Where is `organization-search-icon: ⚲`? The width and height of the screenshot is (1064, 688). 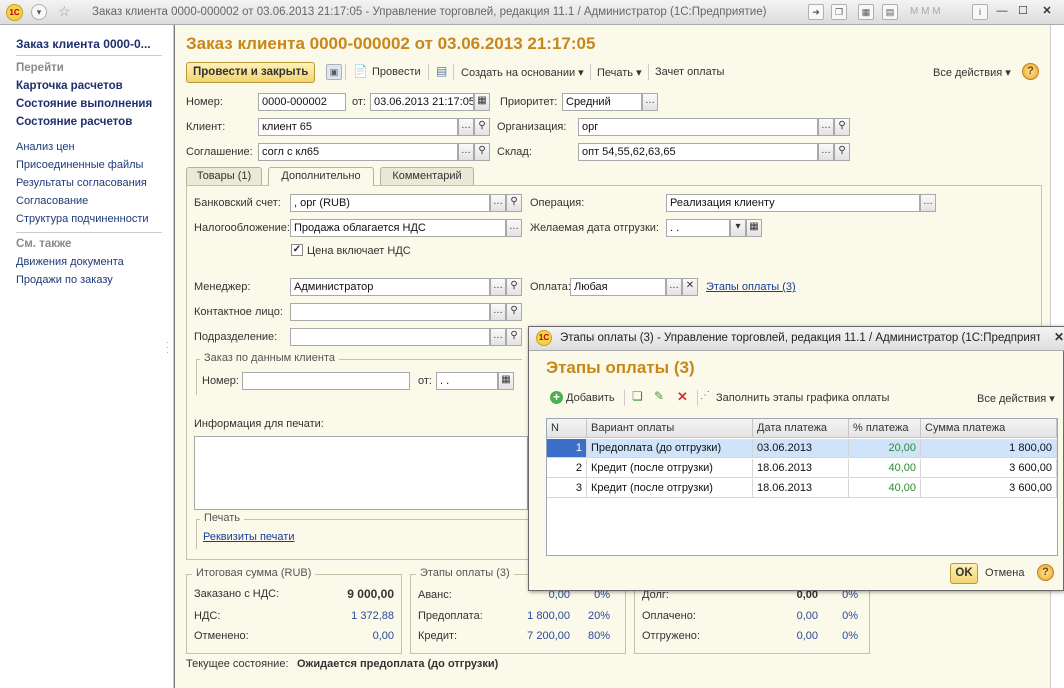 organization-search-icon: ⚲ is located at coordinates (842, 127).